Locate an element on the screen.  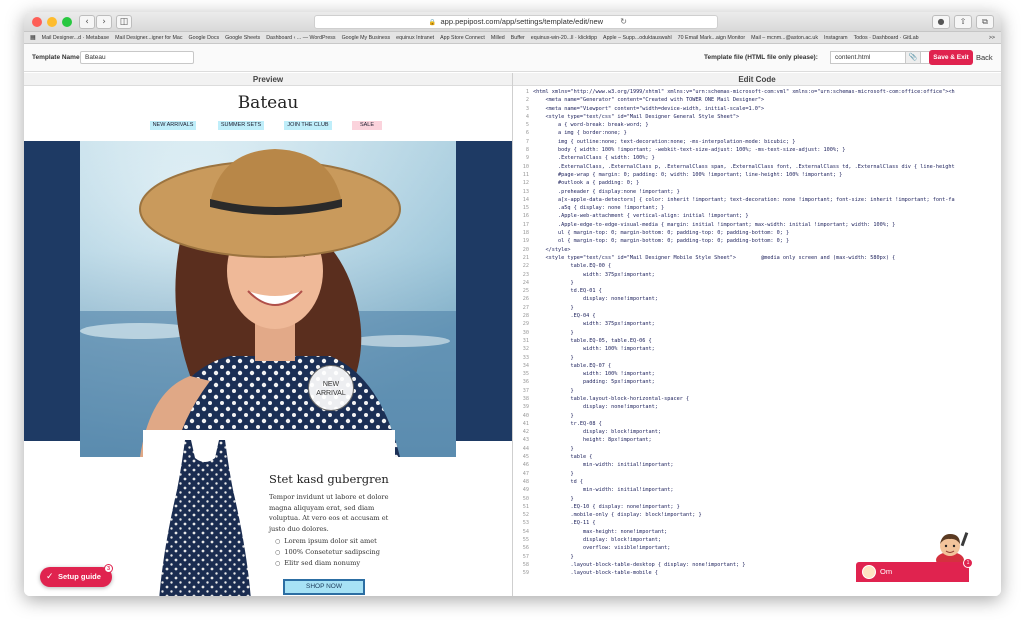
code-line: 56 overflow: visible!important; is located at coordinates (757, 548).